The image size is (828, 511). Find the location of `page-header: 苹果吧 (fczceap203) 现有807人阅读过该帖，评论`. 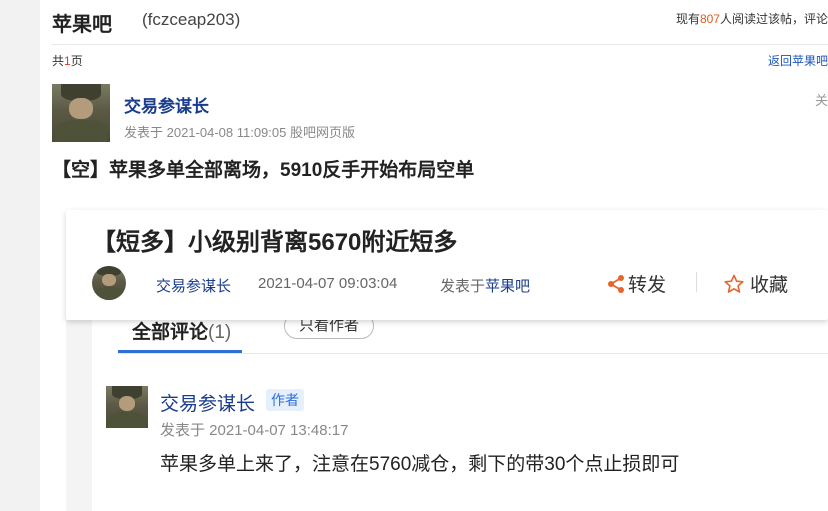

page-header: 苹果吧 (fczceap203) 现有807人阅读过该帖，评论 is located at coordinates (440, 22).